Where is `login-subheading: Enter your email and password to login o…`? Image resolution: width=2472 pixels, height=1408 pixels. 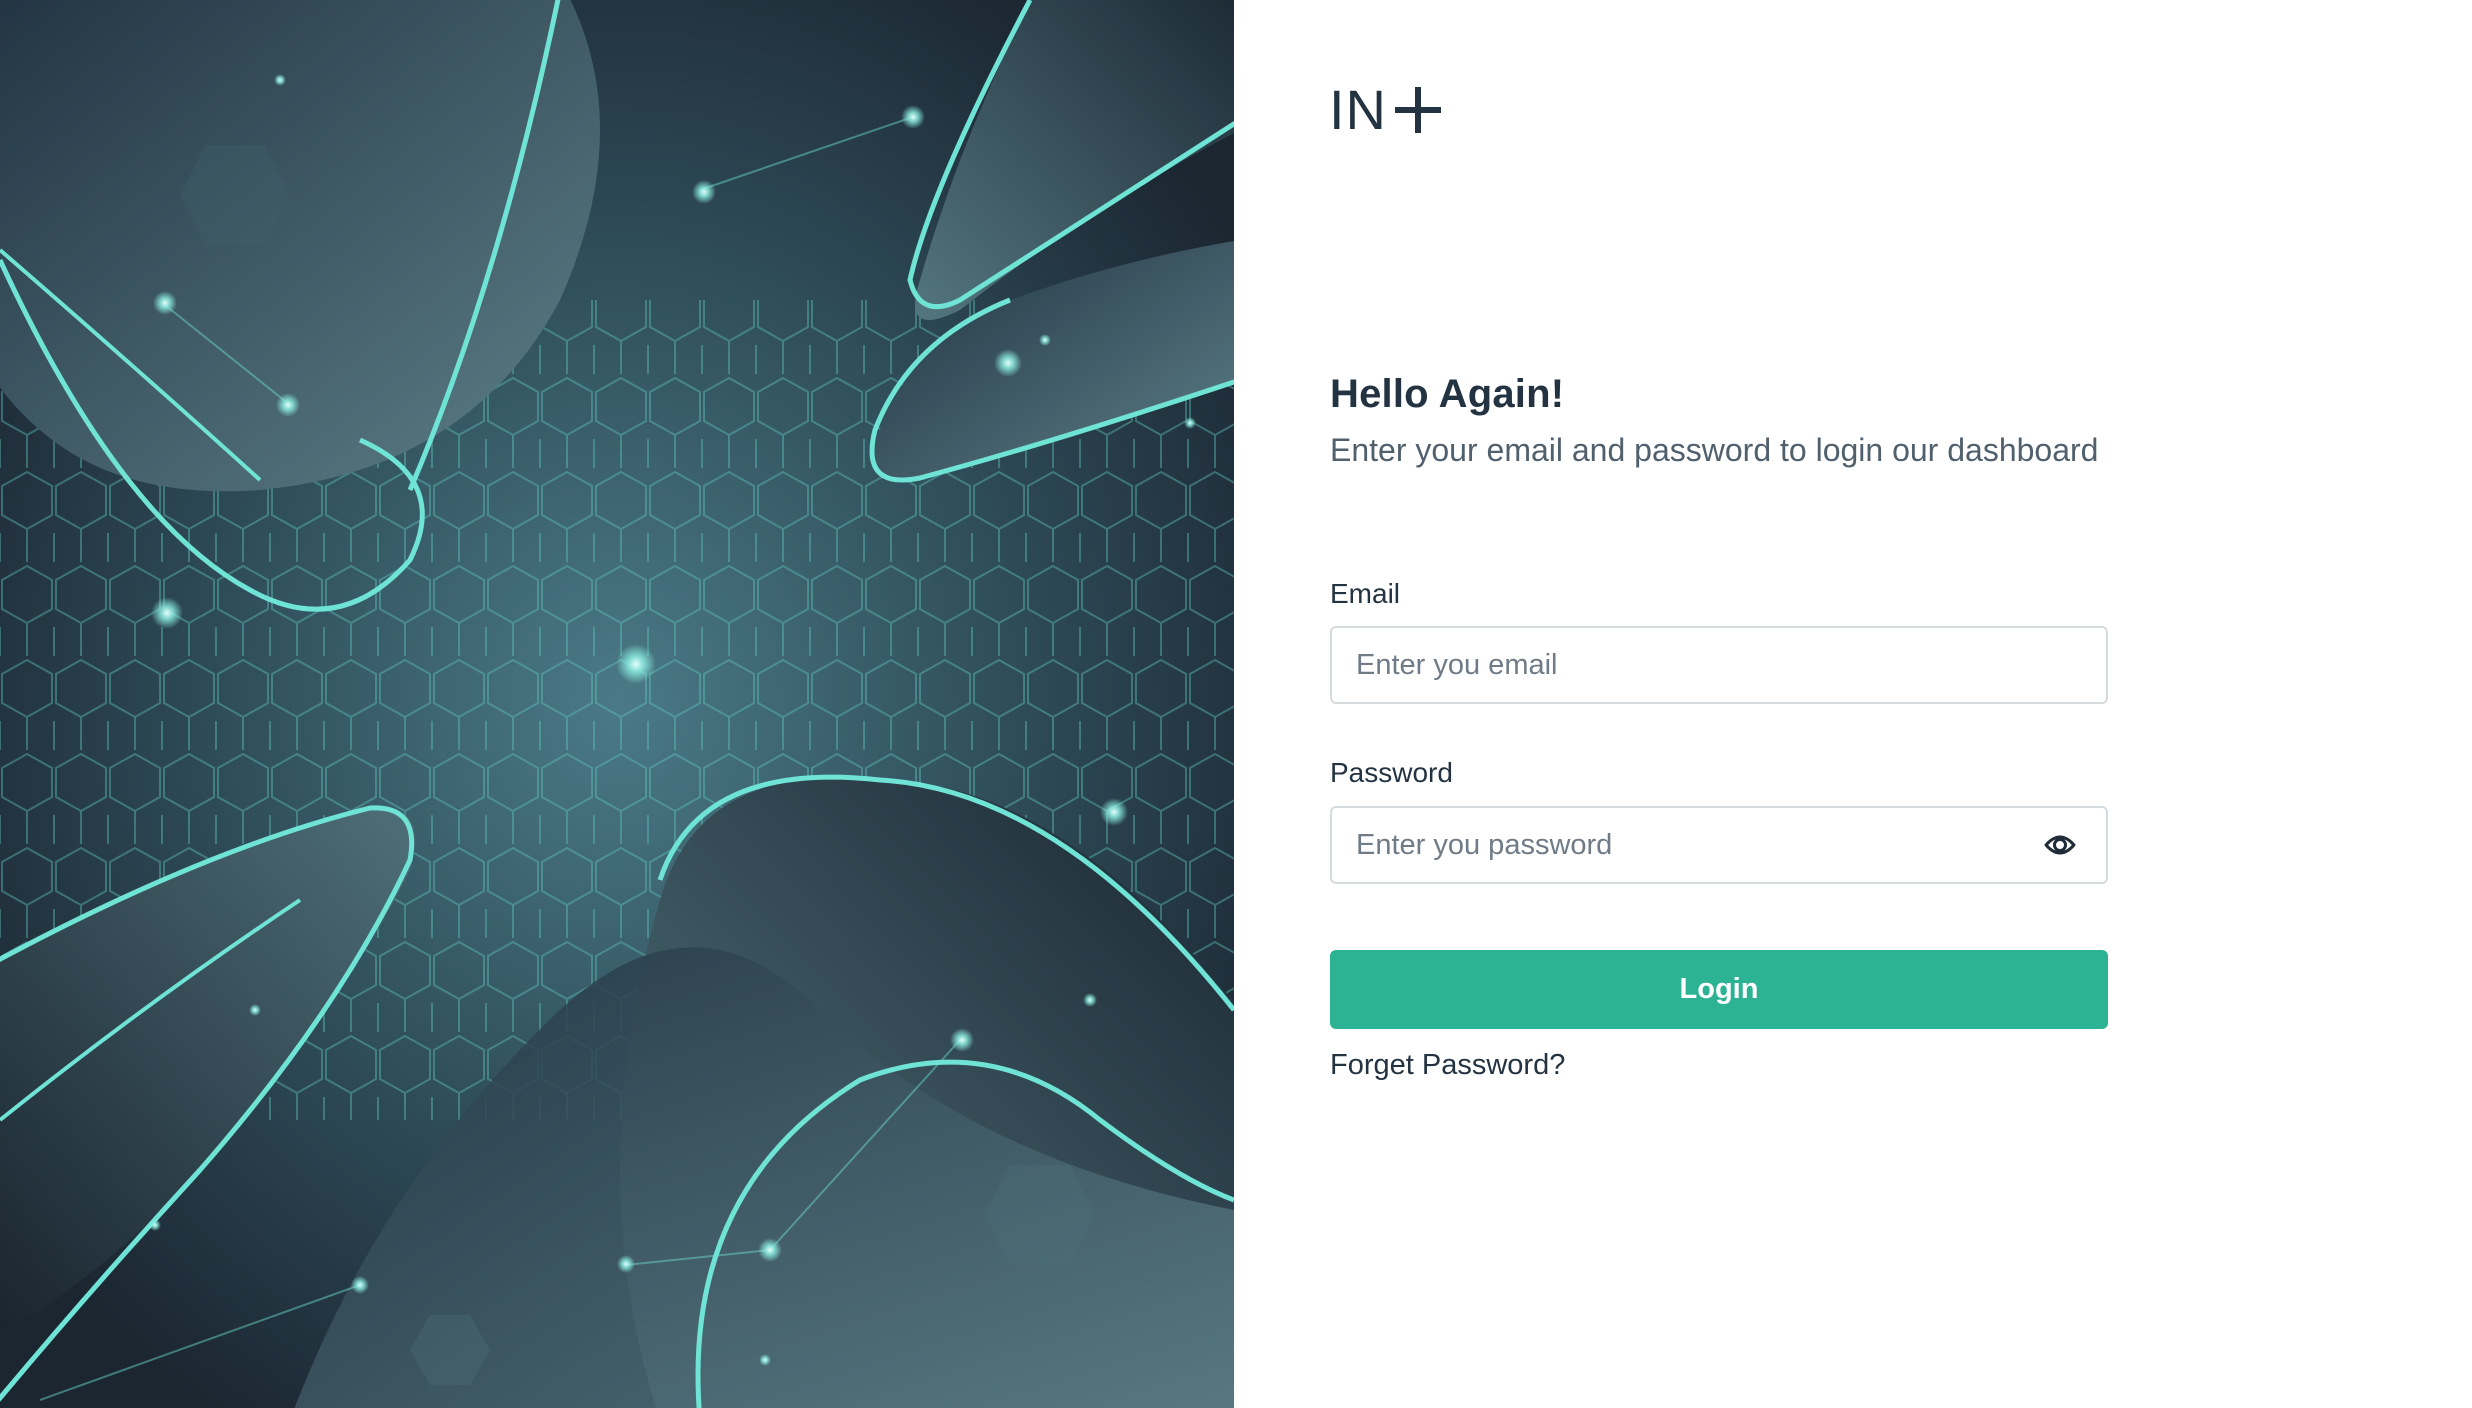
login-subheading: Enter your email and password to login o… is located at coordinates (1714, 450).